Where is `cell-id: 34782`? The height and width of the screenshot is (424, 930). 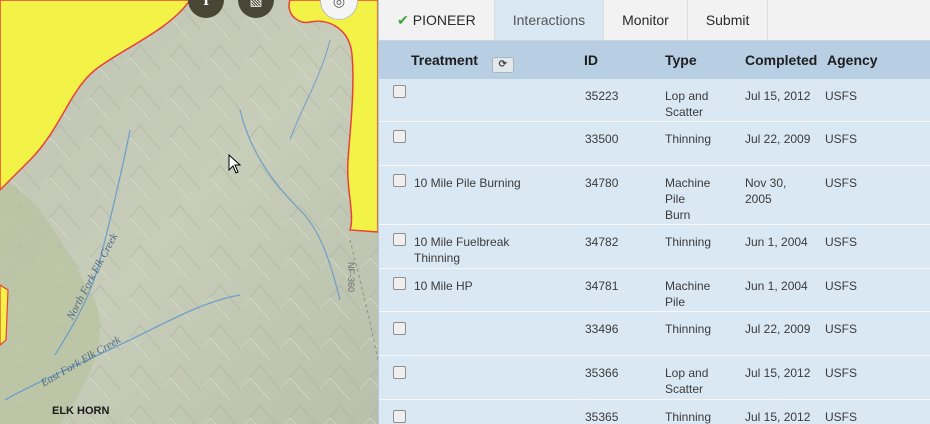
cell-id: 34782 is located at coordinates (602, 242).